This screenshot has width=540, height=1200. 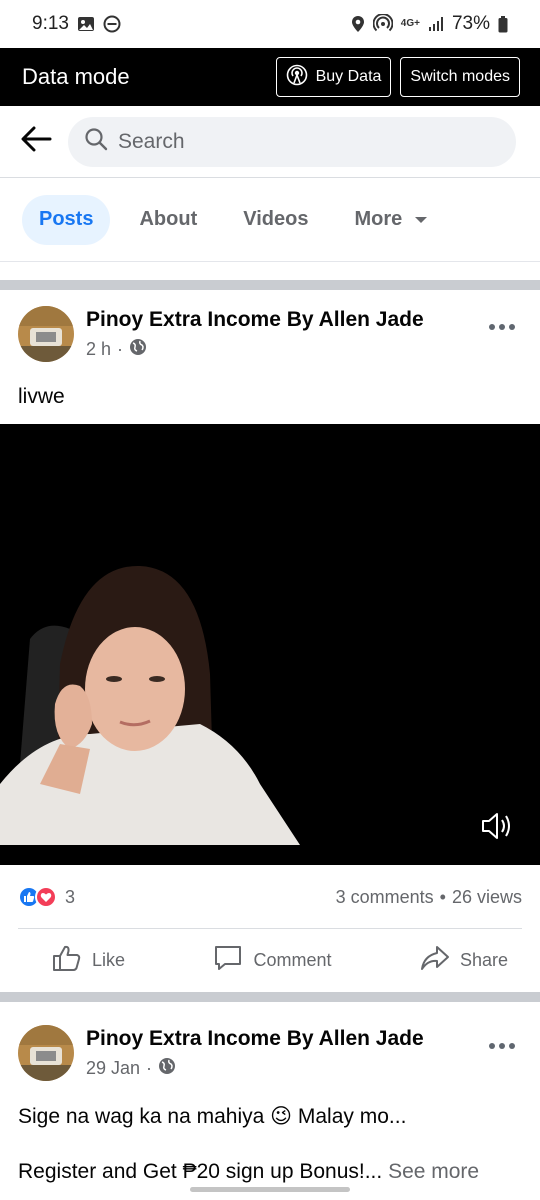 What do you see at coordinates (284, 1068) in the screenshot?
I see `post-timestamp: 29 Jan ·` at bounding box center [284, 1068].